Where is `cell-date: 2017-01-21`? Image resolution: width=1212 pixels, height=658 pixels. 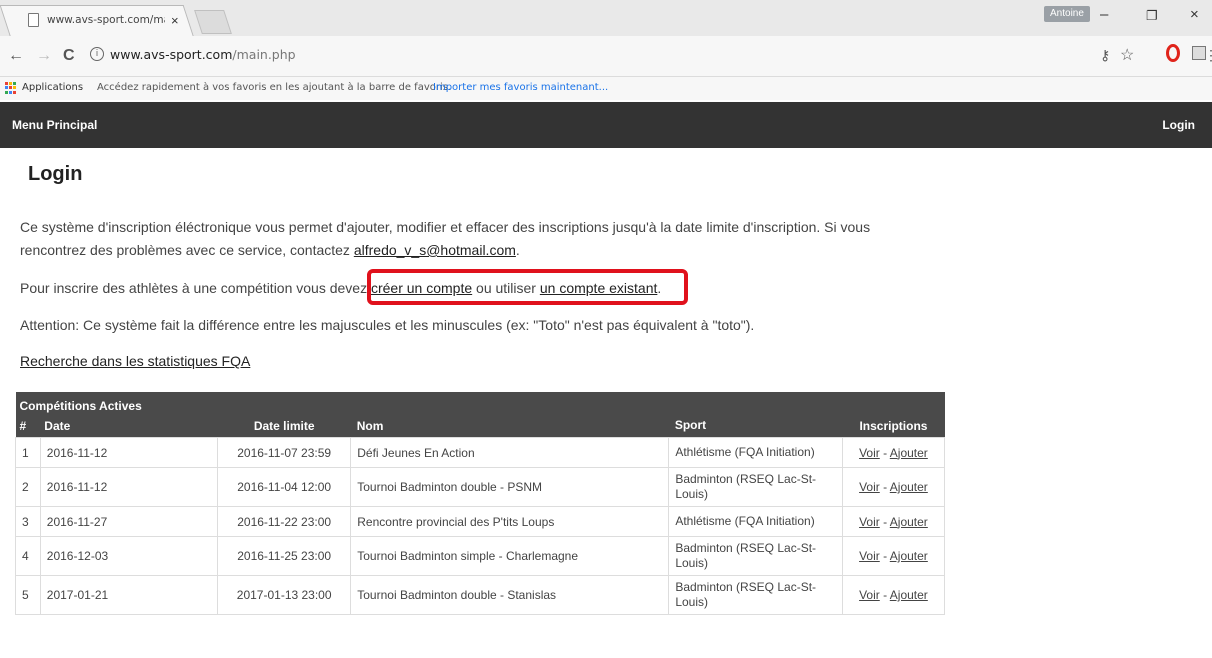
cell-date: 2017-01-21 is located at coordinates (129, 595).